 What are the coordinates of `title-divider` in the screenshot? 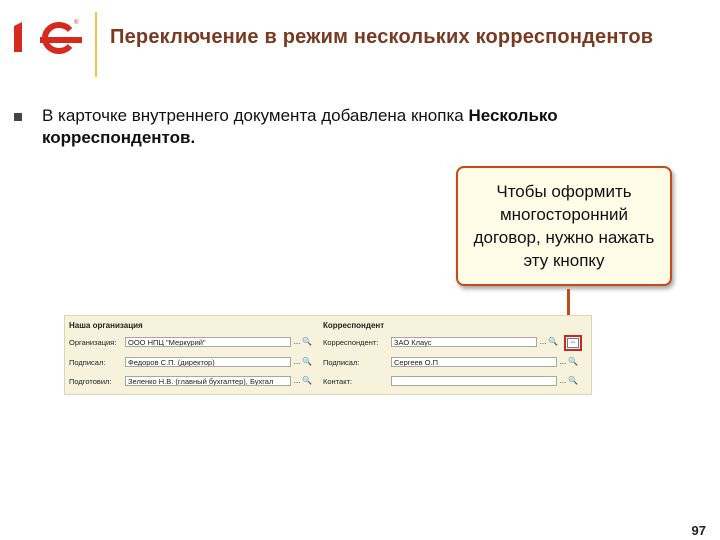 It's located at (96, 44).